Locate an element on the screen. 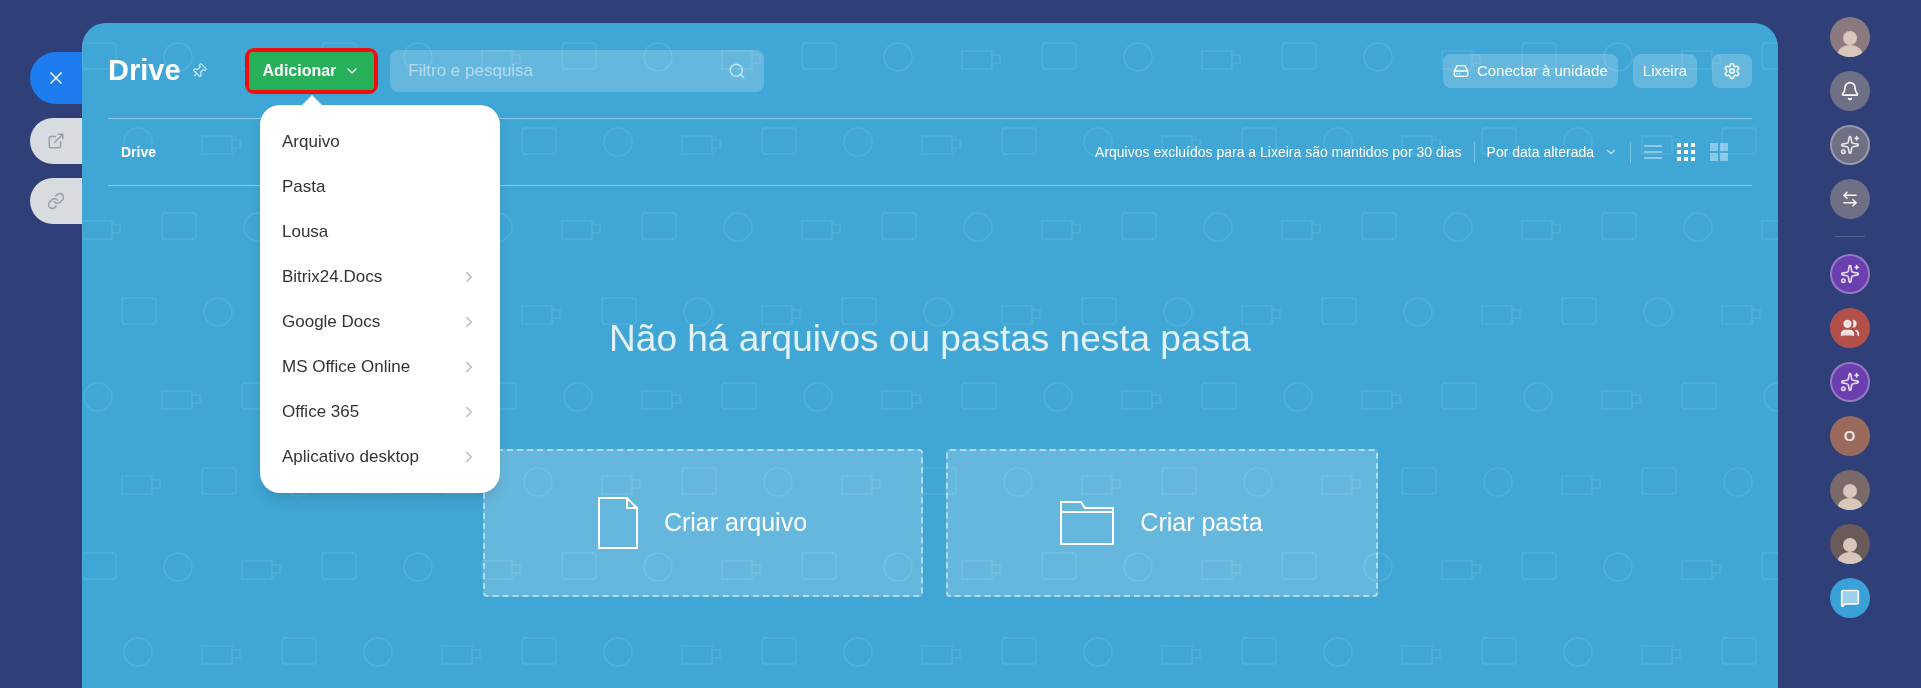  menu-item: Arquivo is located at coordinates (380, 141).